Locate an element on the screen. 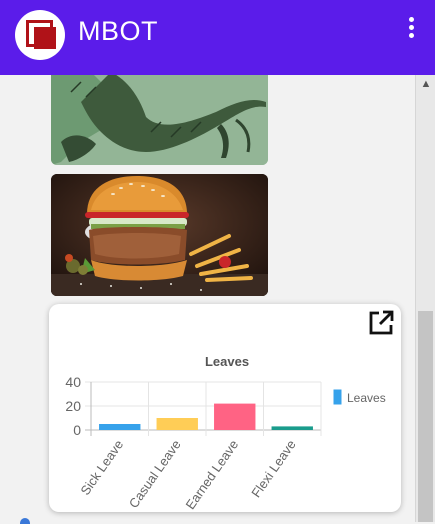  bar-casual-leave is located at coordinates (177, 424).